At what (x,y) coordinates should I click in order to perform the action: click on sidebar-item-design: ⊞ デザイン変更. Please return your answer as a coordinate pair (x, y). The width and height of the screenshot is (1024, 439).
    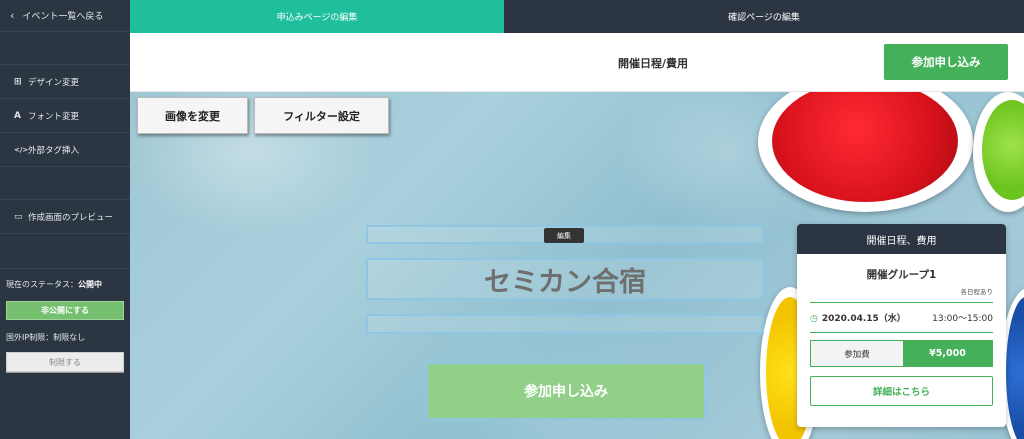
    Looking at the image, I should click on (65, 82).